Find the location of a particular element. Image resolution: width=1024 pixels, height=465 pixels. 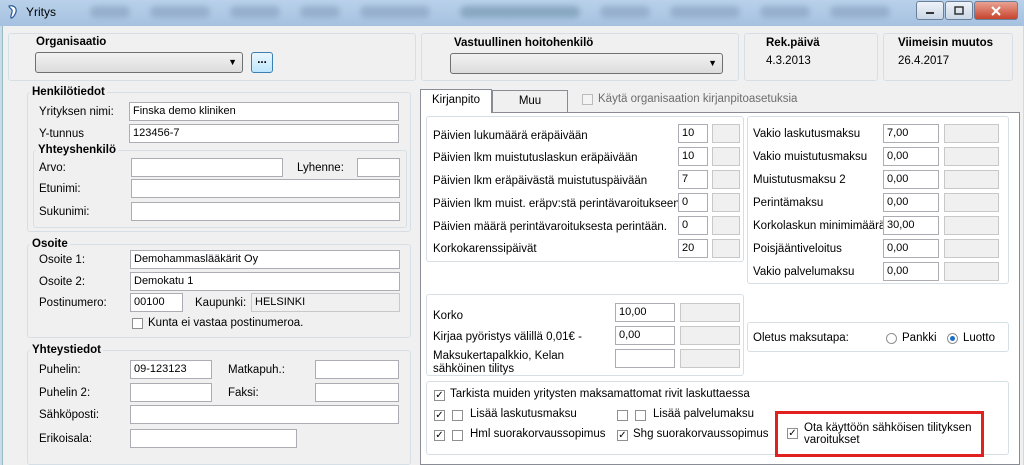

fee-field-6: 0,00 is located at coordinates (911, 271).